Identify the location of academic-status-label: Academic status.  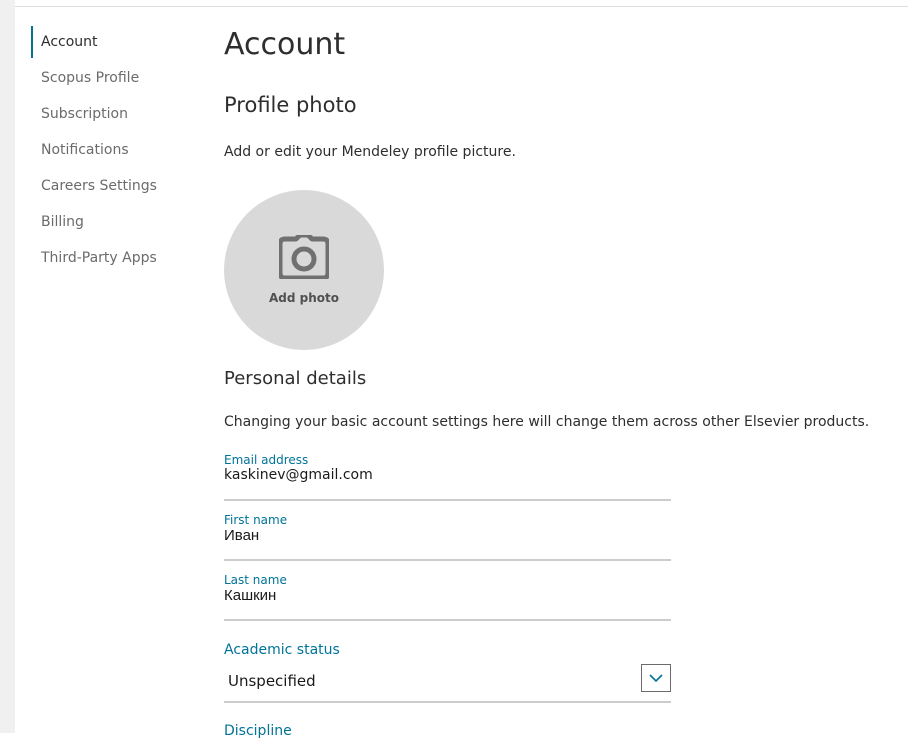
(282, 650).